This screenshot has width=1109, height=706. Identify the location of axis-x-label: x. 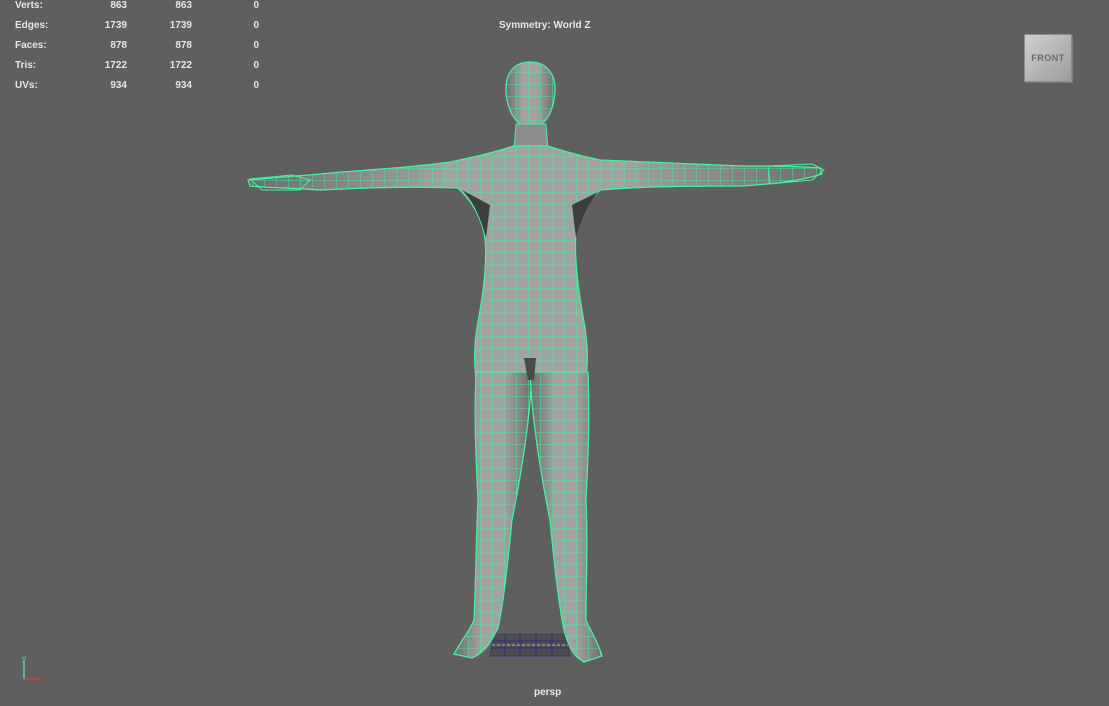
(40, 679).